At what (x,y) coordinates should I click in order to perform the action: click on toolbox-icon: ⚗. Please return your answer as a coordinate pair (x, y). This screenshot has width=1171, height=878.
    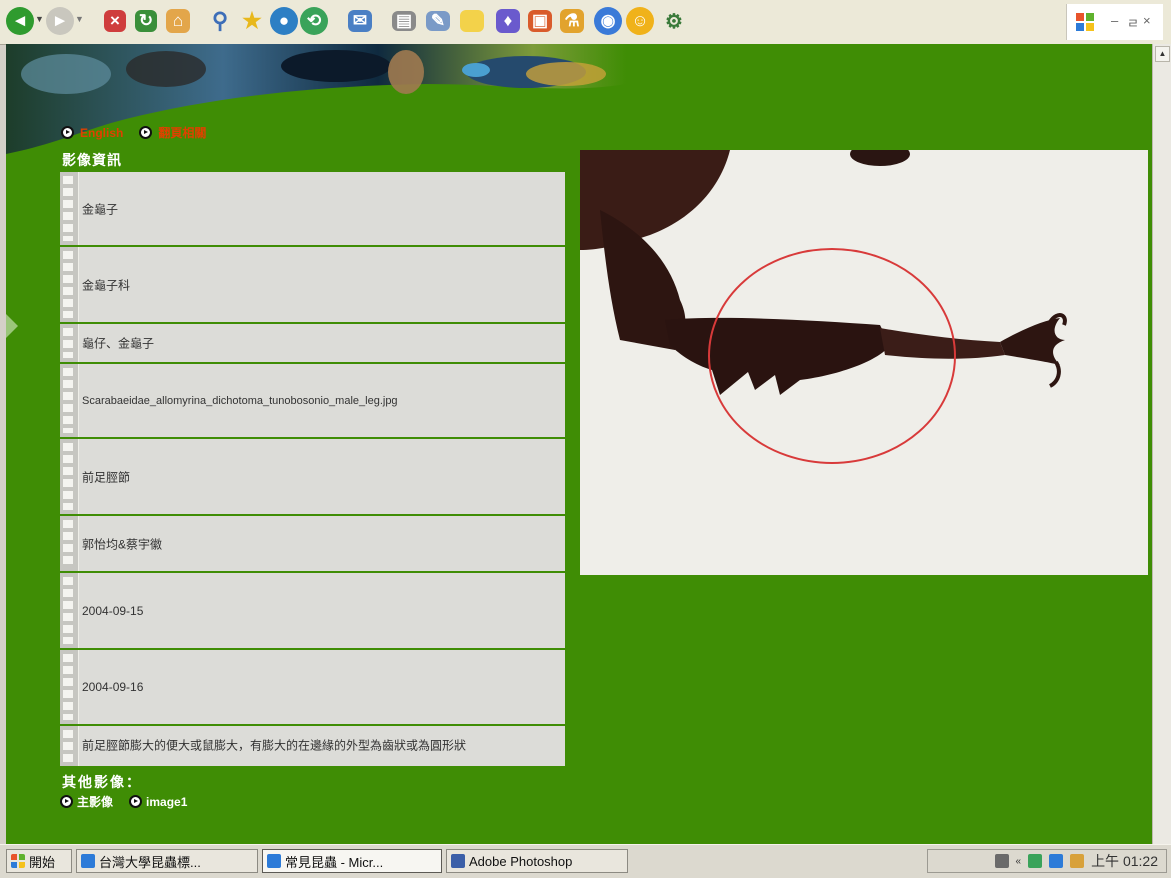
    Looking at the image, I should click on (572, 21).